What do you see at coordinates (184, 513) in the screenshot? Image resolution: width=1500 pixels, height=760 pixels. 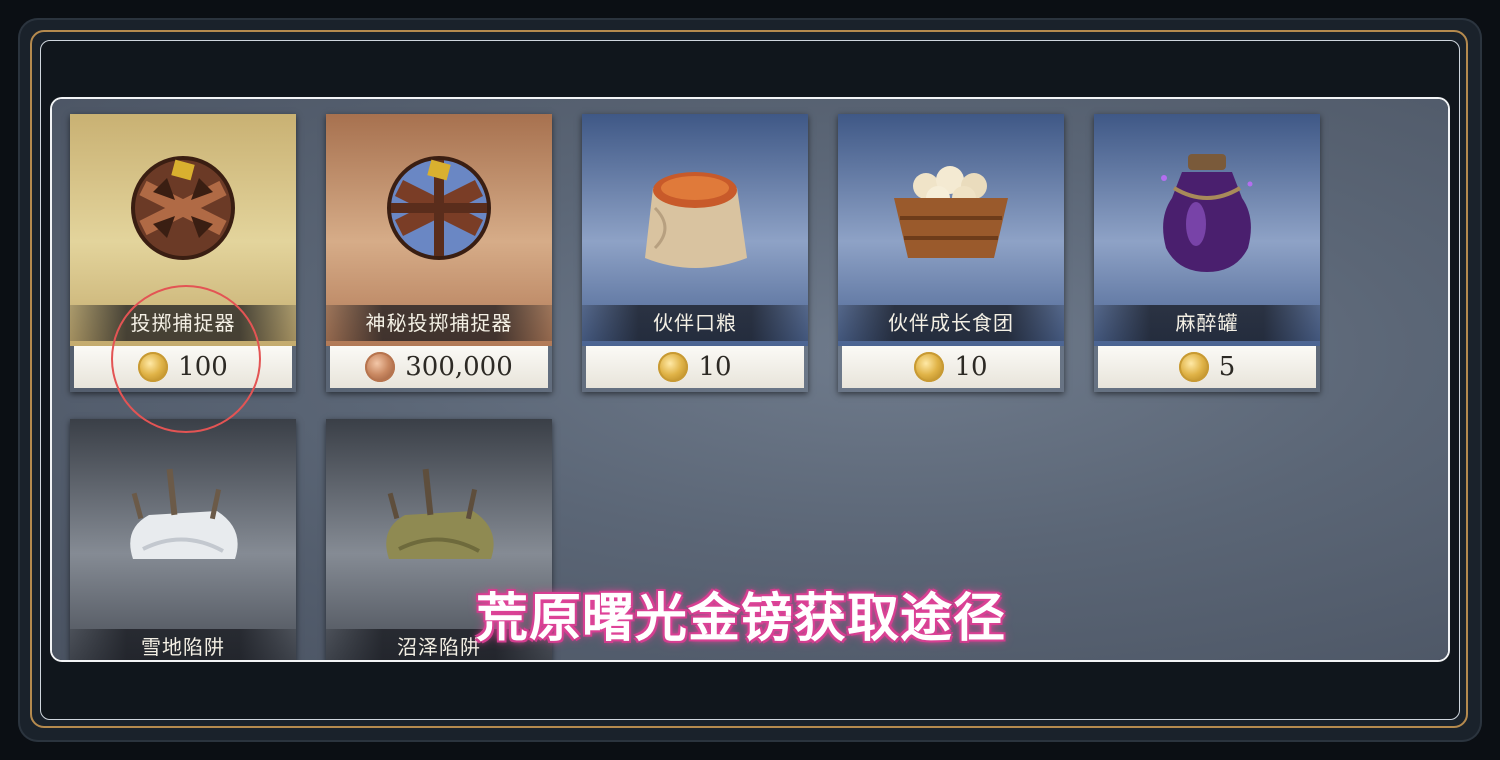 I see `snow-trap-icon` at bounding box center [184, 513].